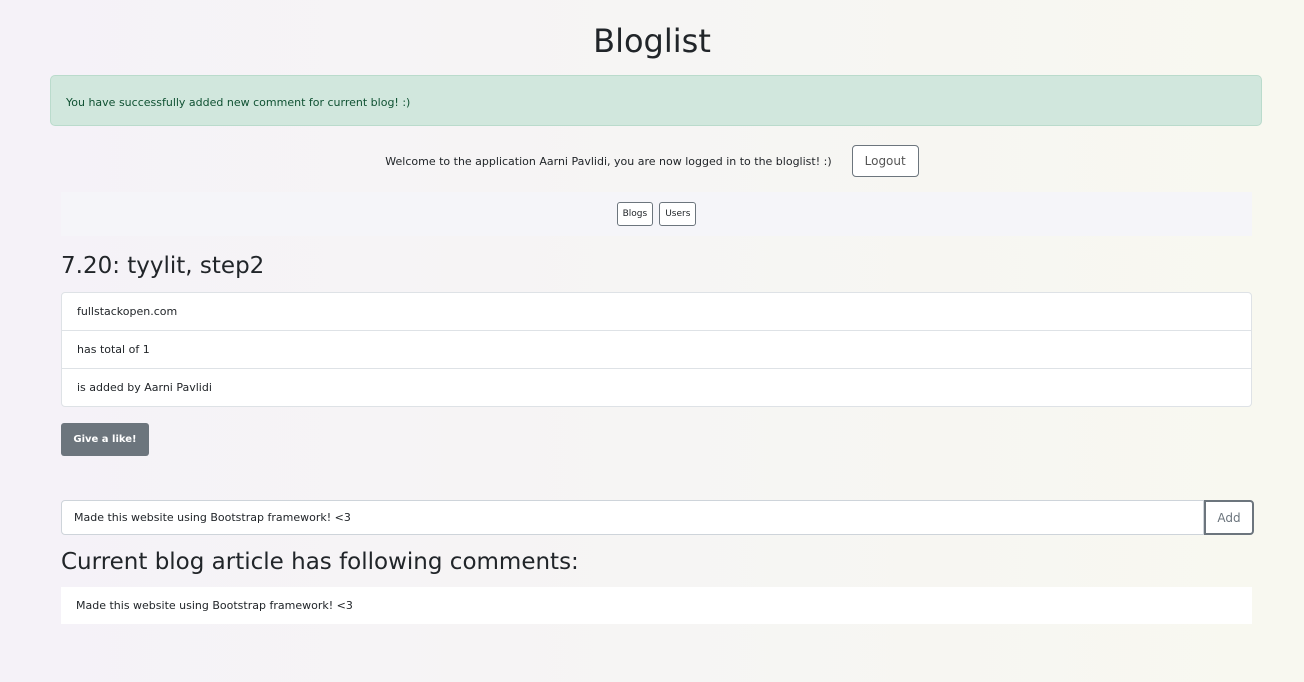  I want to click on blog-url: fullstackopen.com, so click(656, 312).